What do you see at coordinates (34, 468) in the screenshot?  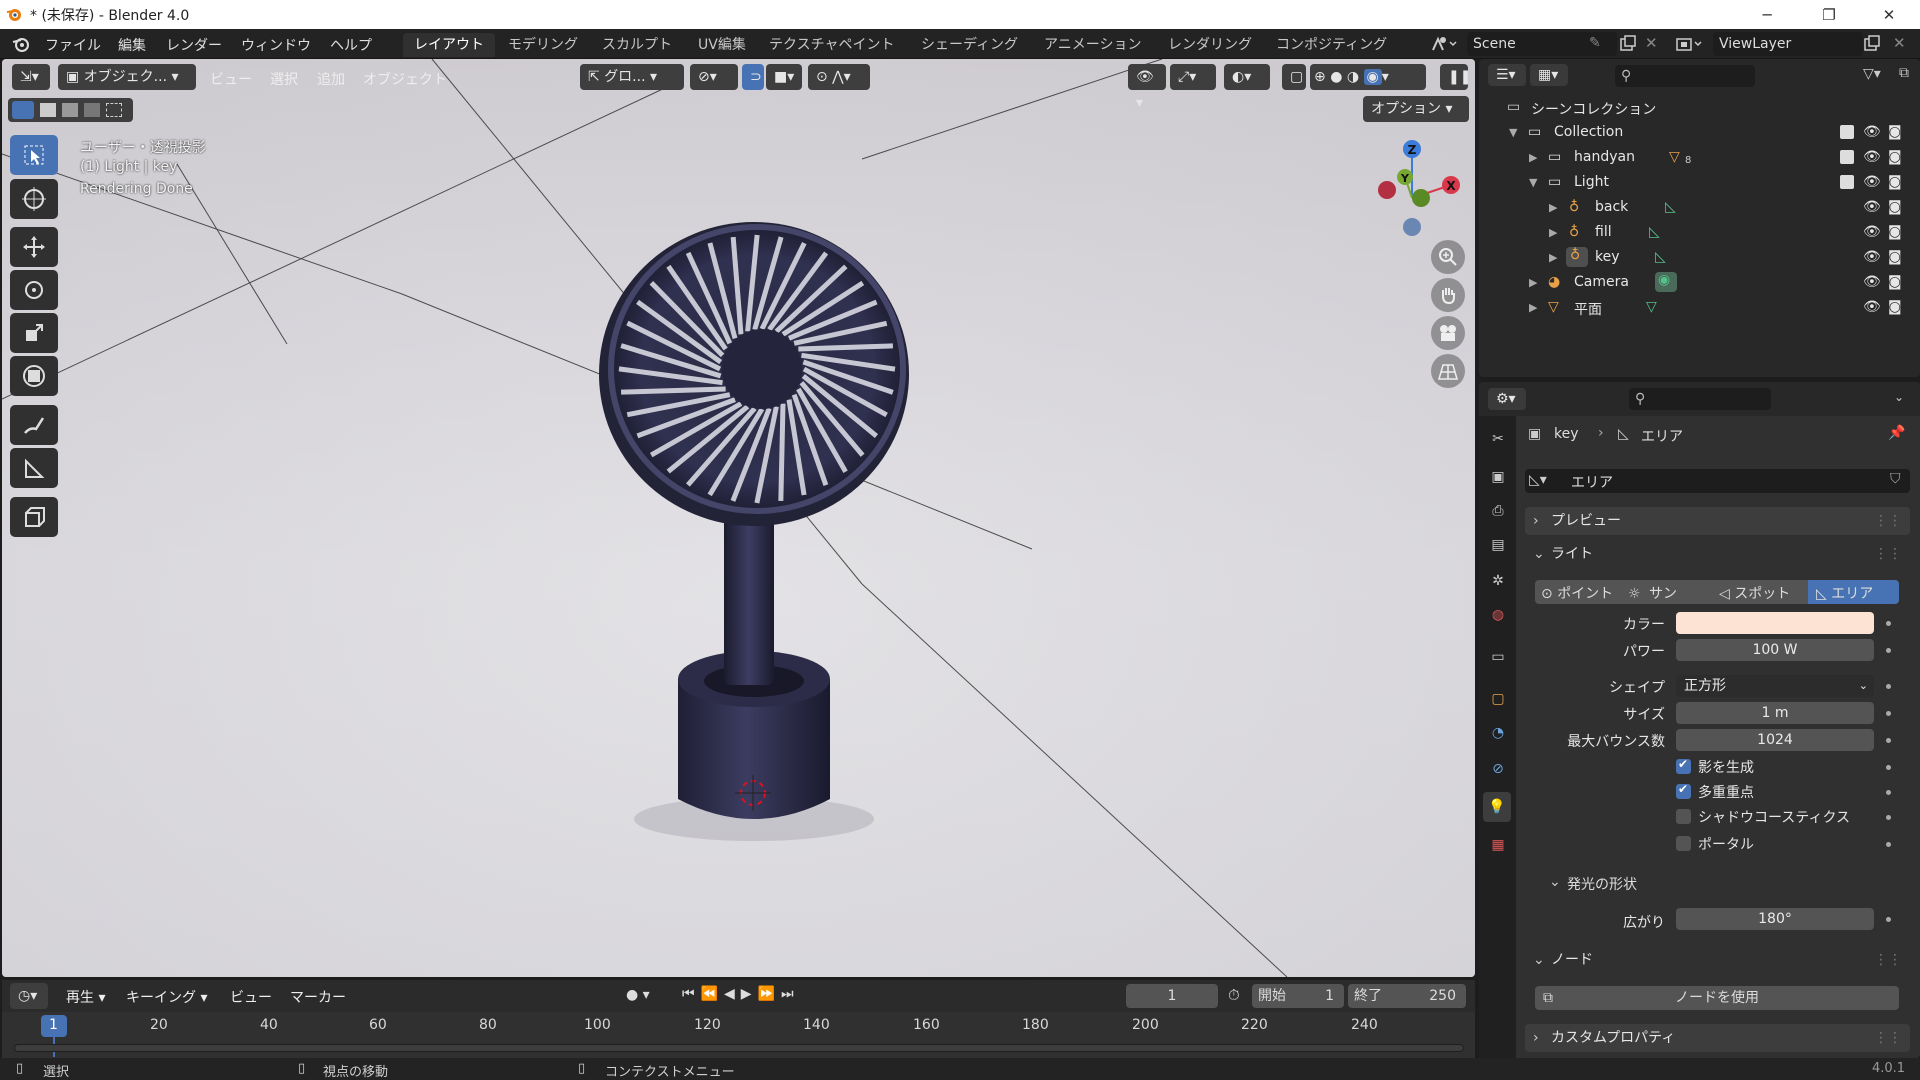 I see `measure-tool` at bounding box center [34, 468].